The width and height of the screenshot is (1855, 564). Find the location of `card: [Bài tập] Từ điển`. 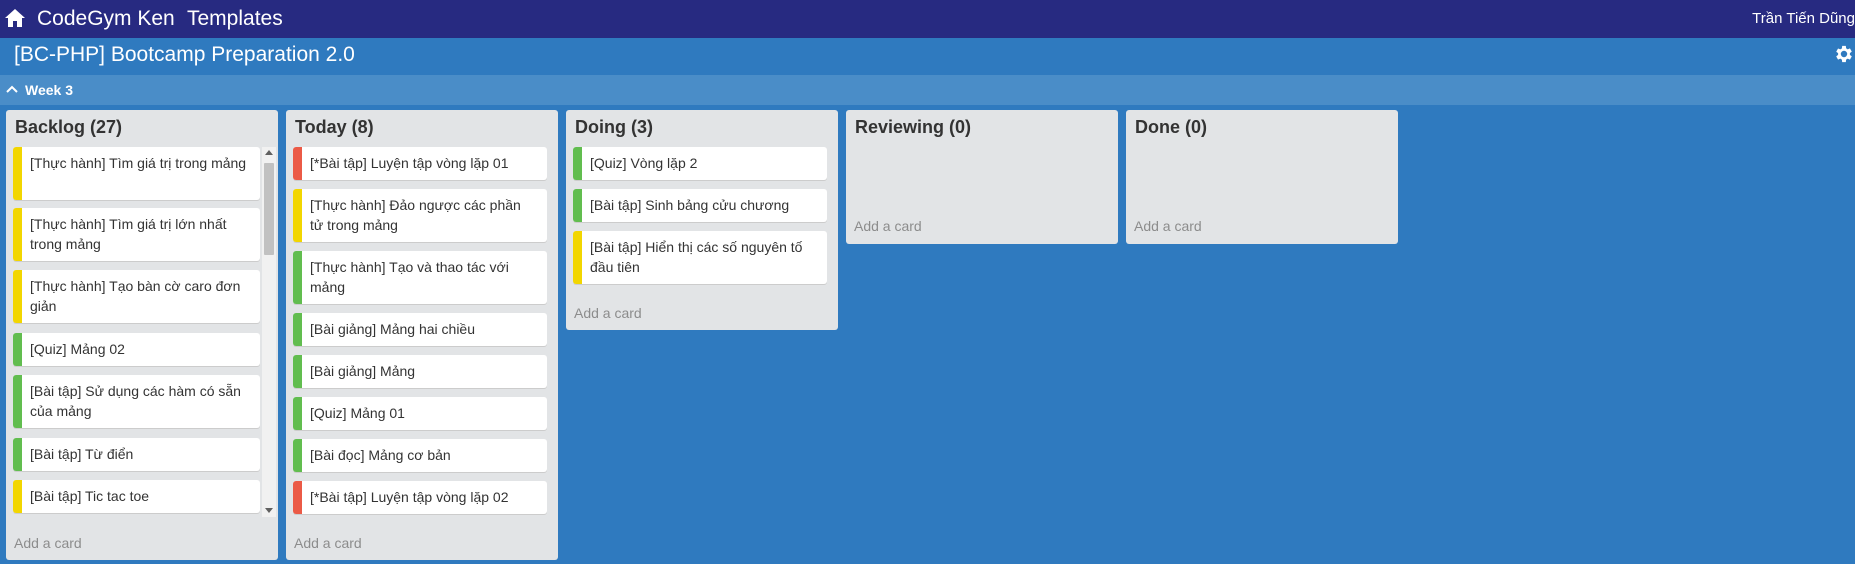

card: [Bài tập] Từ điển is located at coordinates (136, 454).